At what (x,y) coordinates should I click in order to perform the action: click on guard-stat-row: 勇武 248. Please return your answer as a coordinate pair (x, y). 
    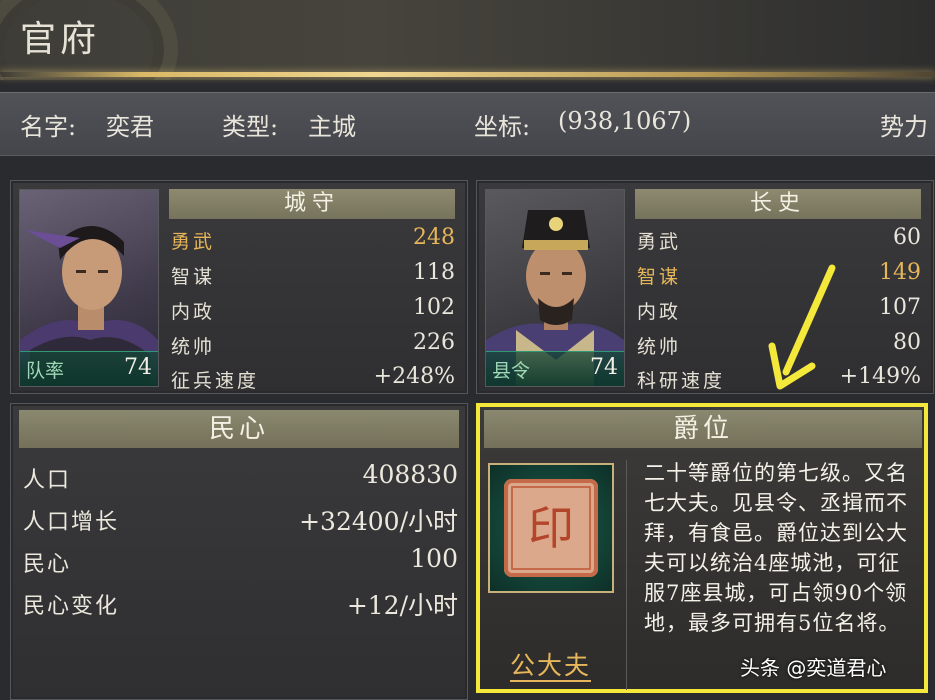
    Looking at the image, I should click on (312, 239).